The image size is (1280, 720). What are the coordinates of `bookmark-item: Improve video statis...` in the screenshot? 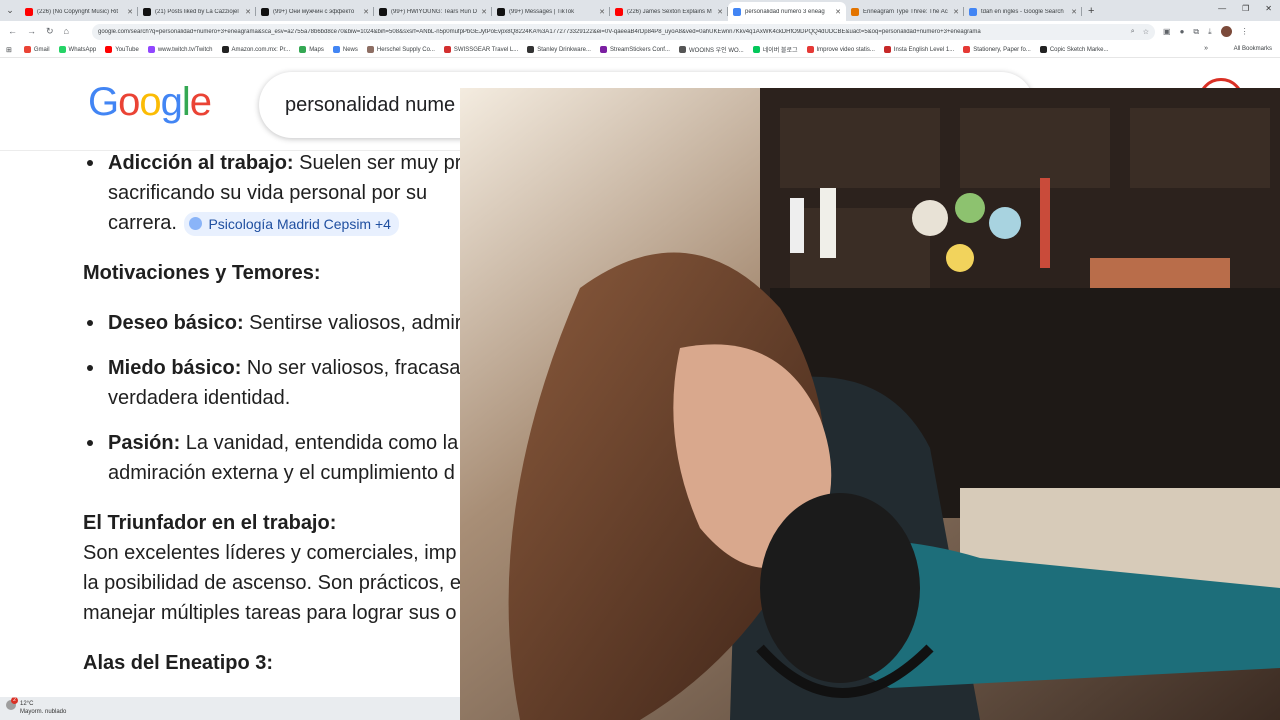 It's located at (840, 49).